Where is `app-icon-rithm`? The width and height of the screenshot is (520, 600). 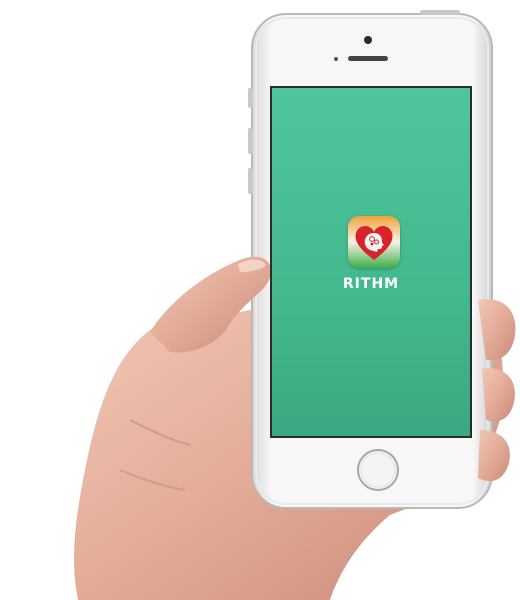 app-icon-rithm is located at coordinates (374, 242).